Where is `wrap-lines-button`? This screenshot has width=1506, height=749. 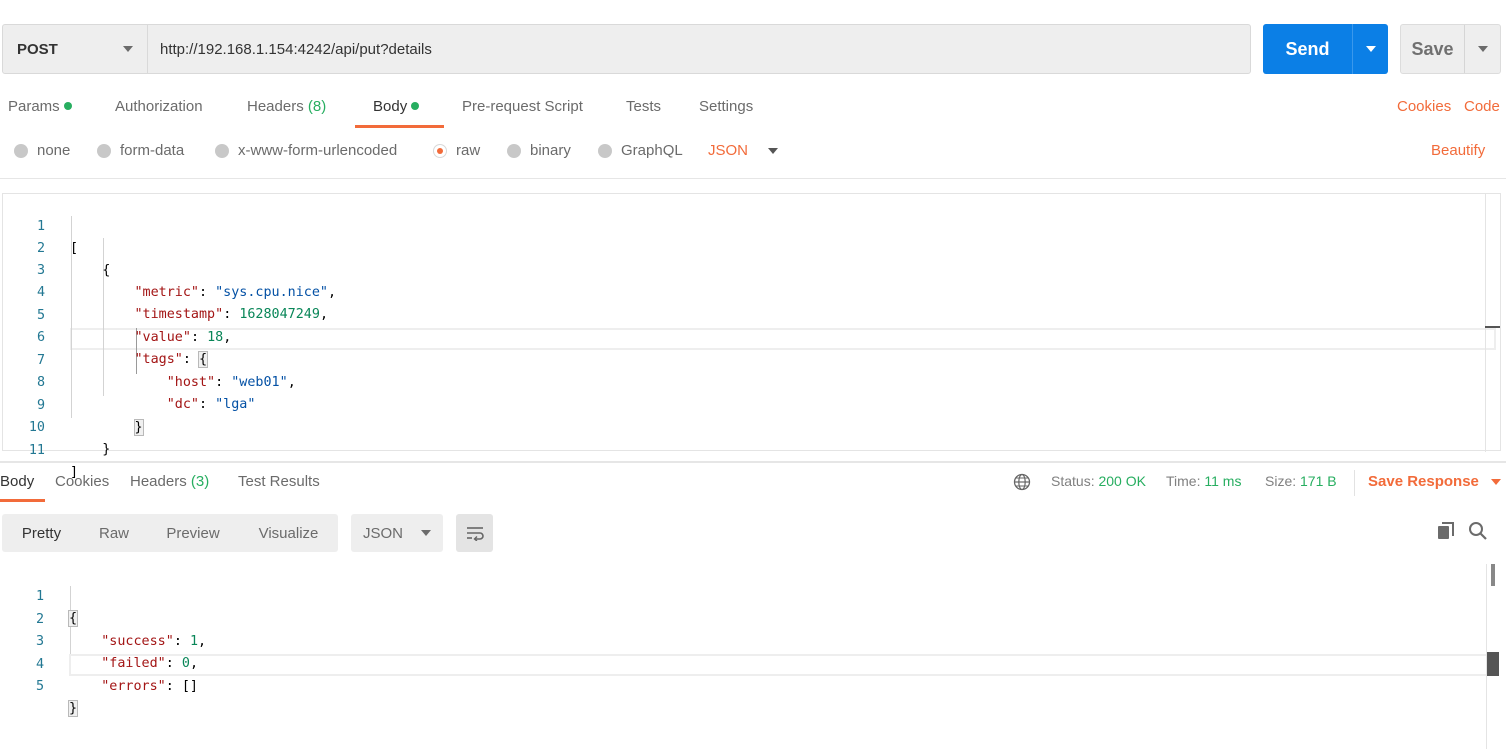
wrap-lines-button is located at coordinates (474, 533).